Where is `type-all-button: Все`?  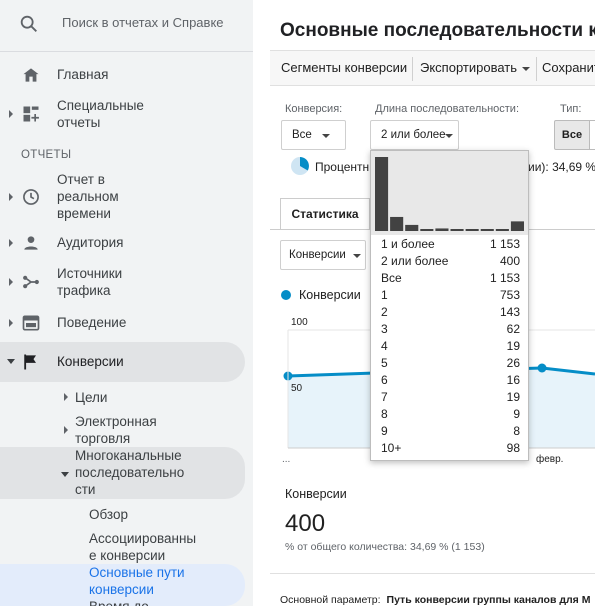 type-all-button: Все is located at coordinates (572, 135).